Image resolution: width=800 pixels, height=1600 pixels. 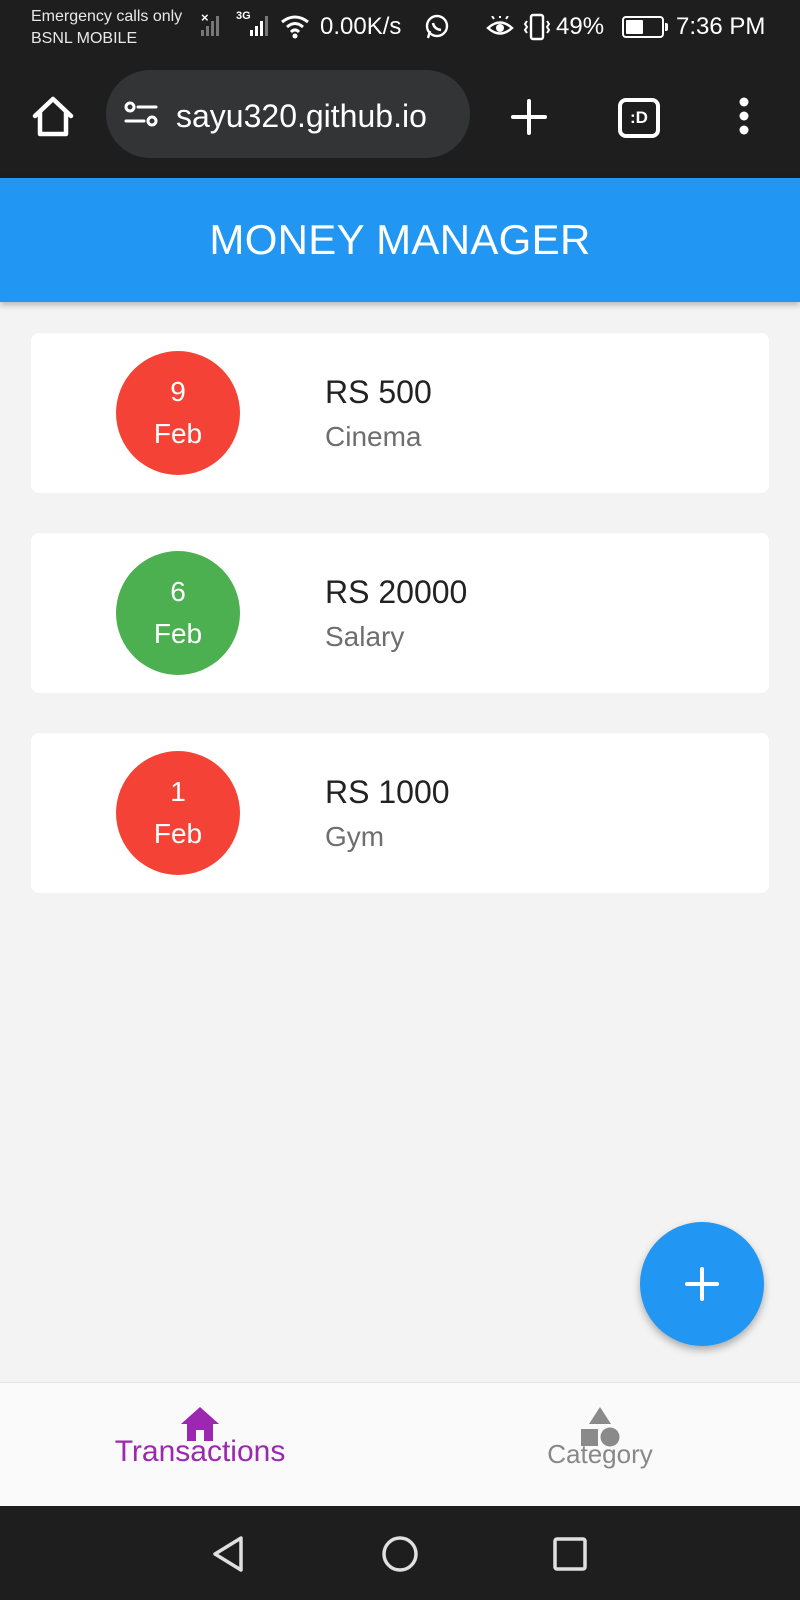 What do you see at coordinates (387, 792) in the screenshot?
I see `transaction-amount: RS 1000` at bounding box center [387, 792].